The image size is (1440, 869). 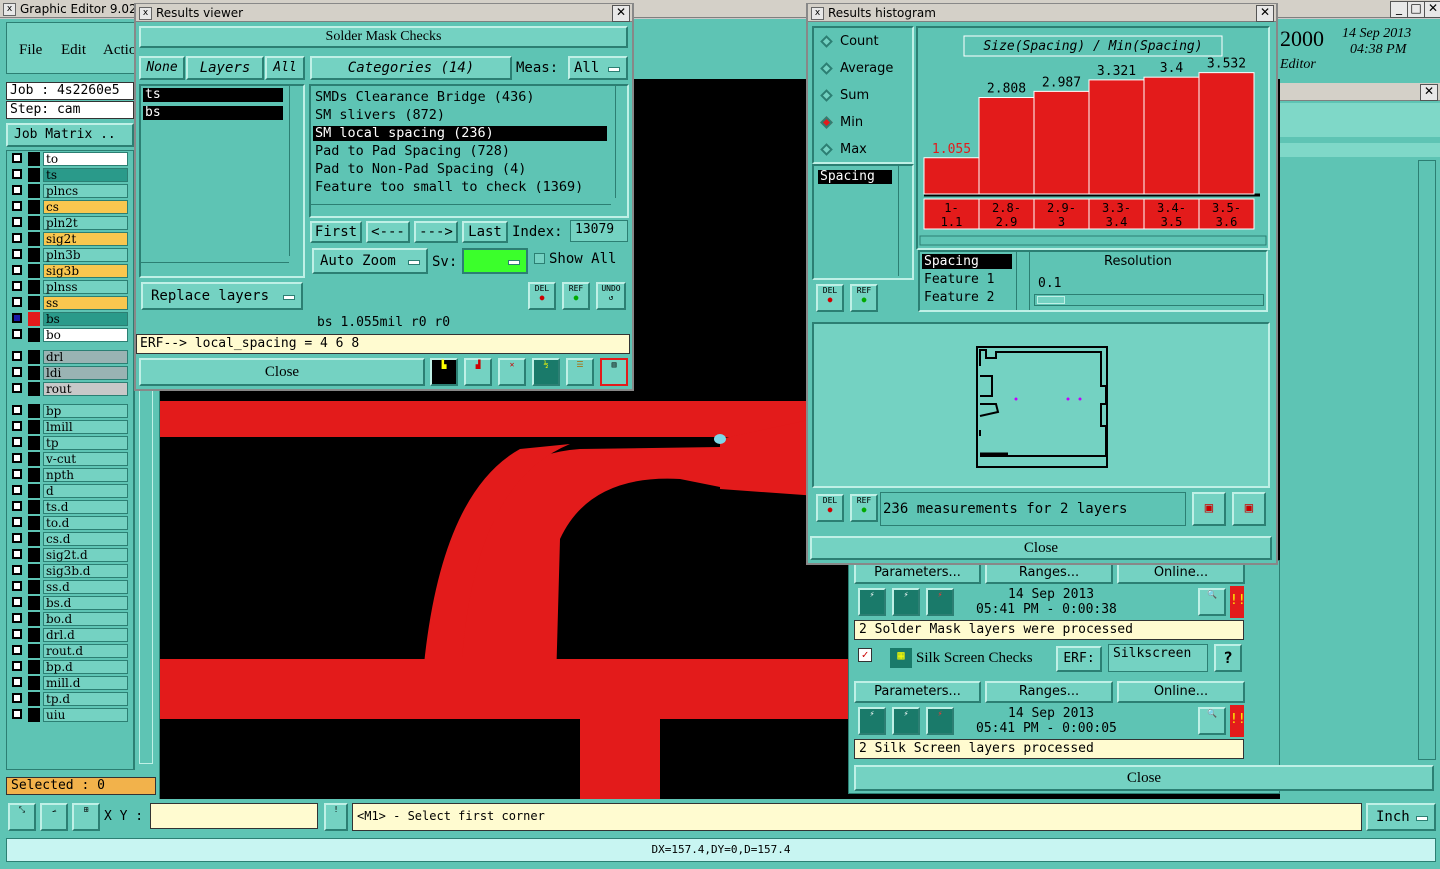 What do you see at coordinates (85, 587) in the screenshot?
I see `layer-name: ss.d` at bounding box center [85, 587].